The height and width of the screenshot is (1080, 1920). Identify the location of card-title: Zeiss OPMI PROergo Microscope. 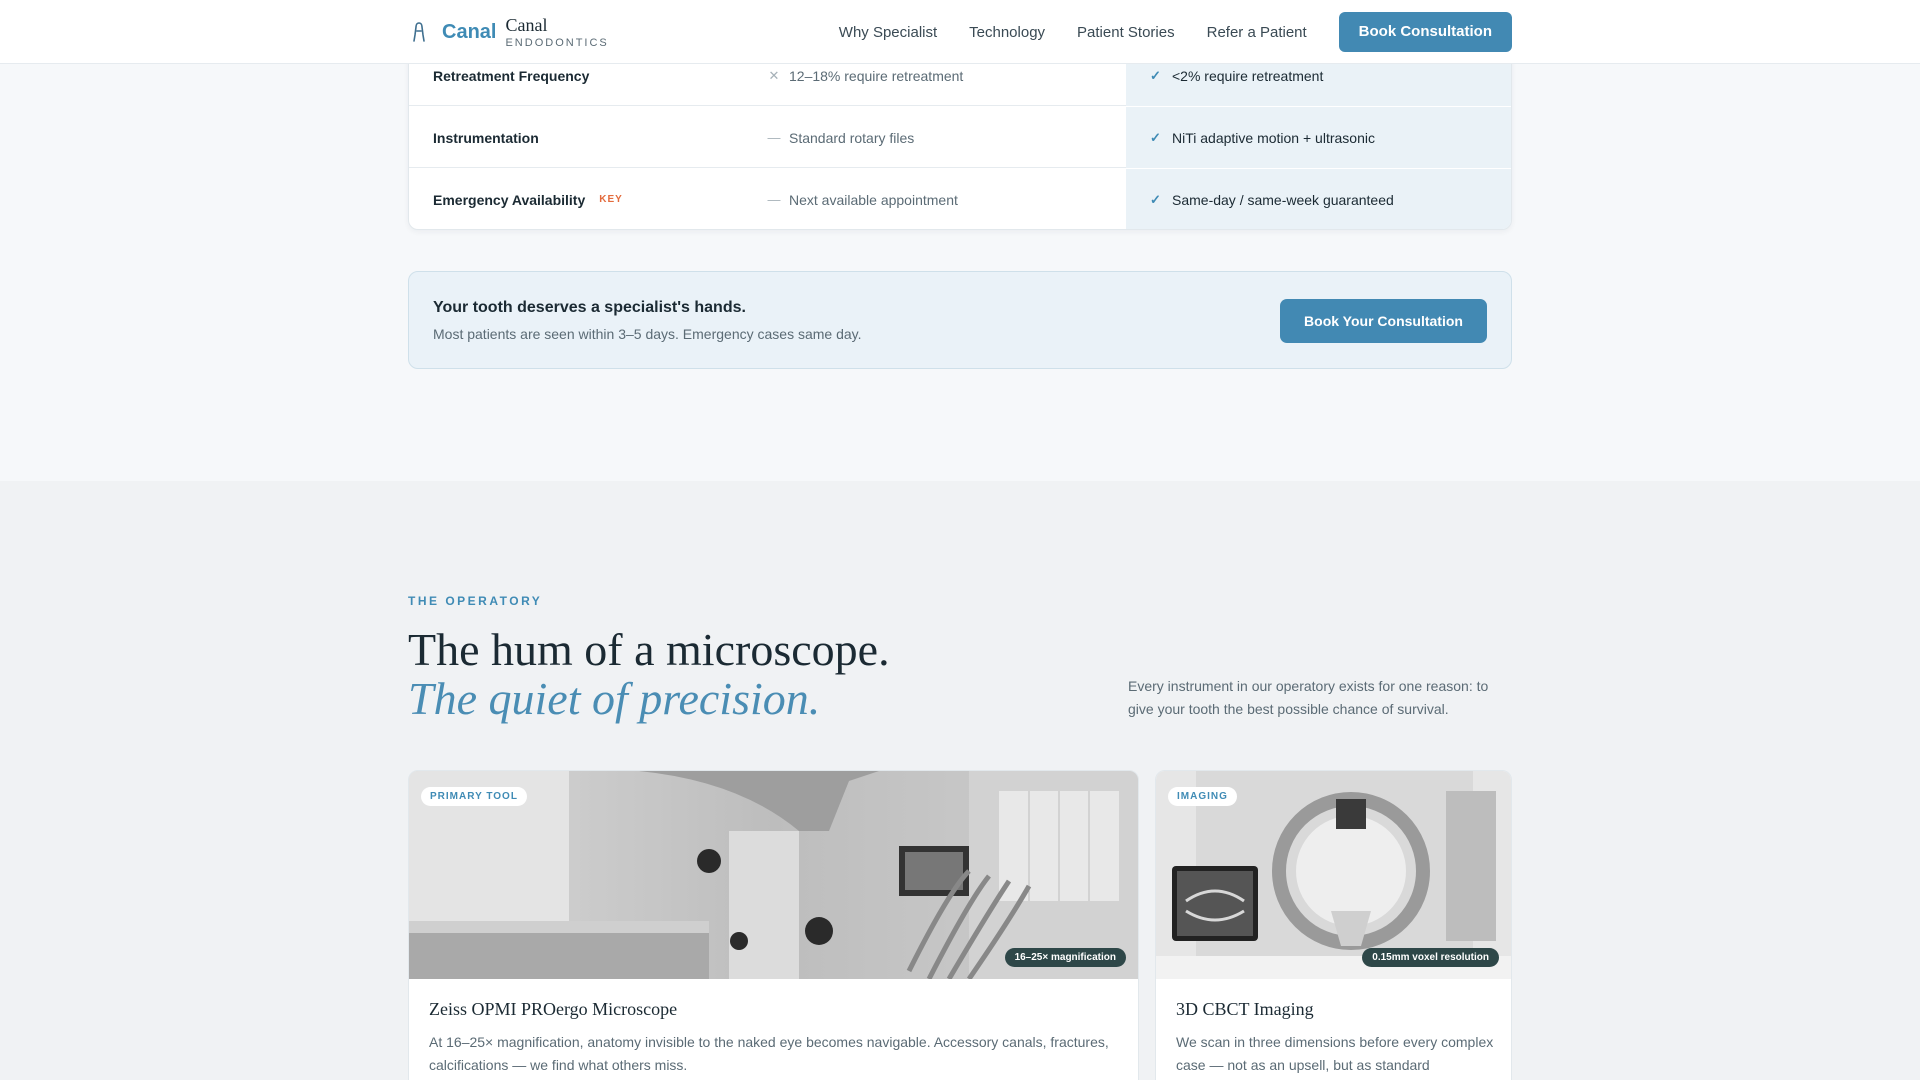
(553, 1009).